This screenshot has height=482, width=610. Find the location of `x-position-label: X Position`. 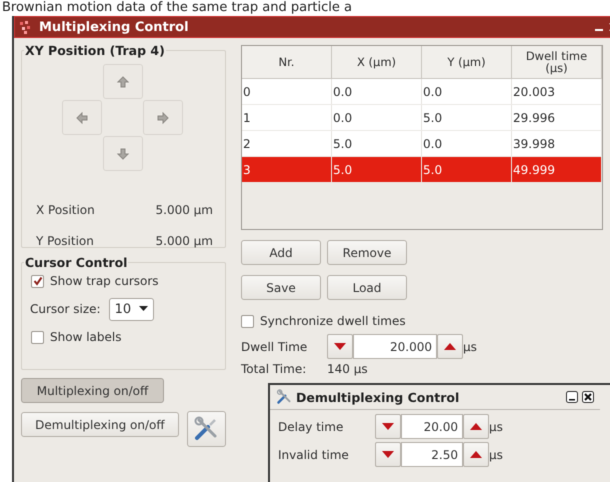

x-position-label: X Position is located at coordinates (65, 209).